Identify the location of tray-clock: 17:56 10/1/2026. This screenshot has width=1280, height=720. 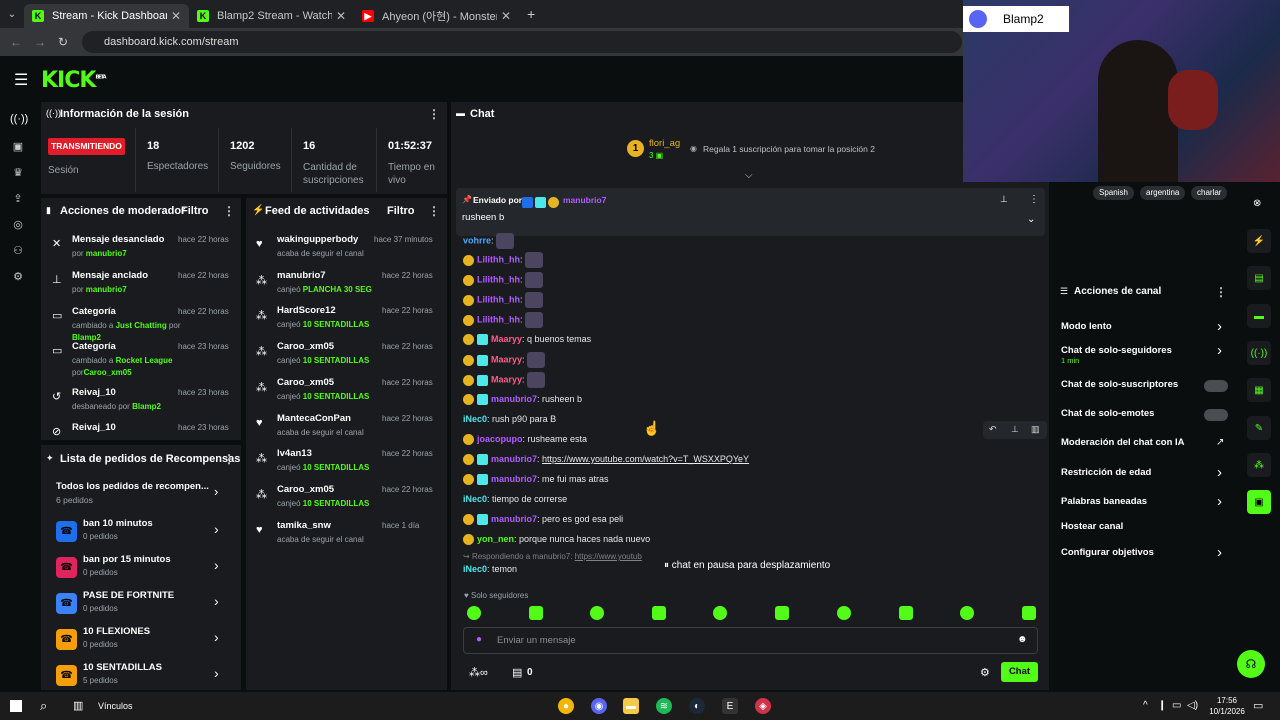
(1227, 706).